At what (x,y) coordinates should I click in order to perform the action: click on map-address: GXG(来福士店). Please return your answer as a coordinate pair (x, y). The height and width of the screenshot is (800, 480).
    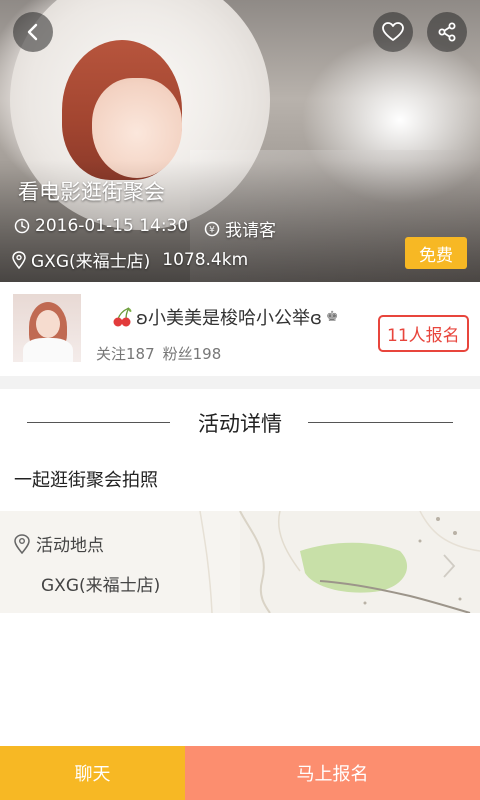
    Looking at the image, I should click on (101, 586).